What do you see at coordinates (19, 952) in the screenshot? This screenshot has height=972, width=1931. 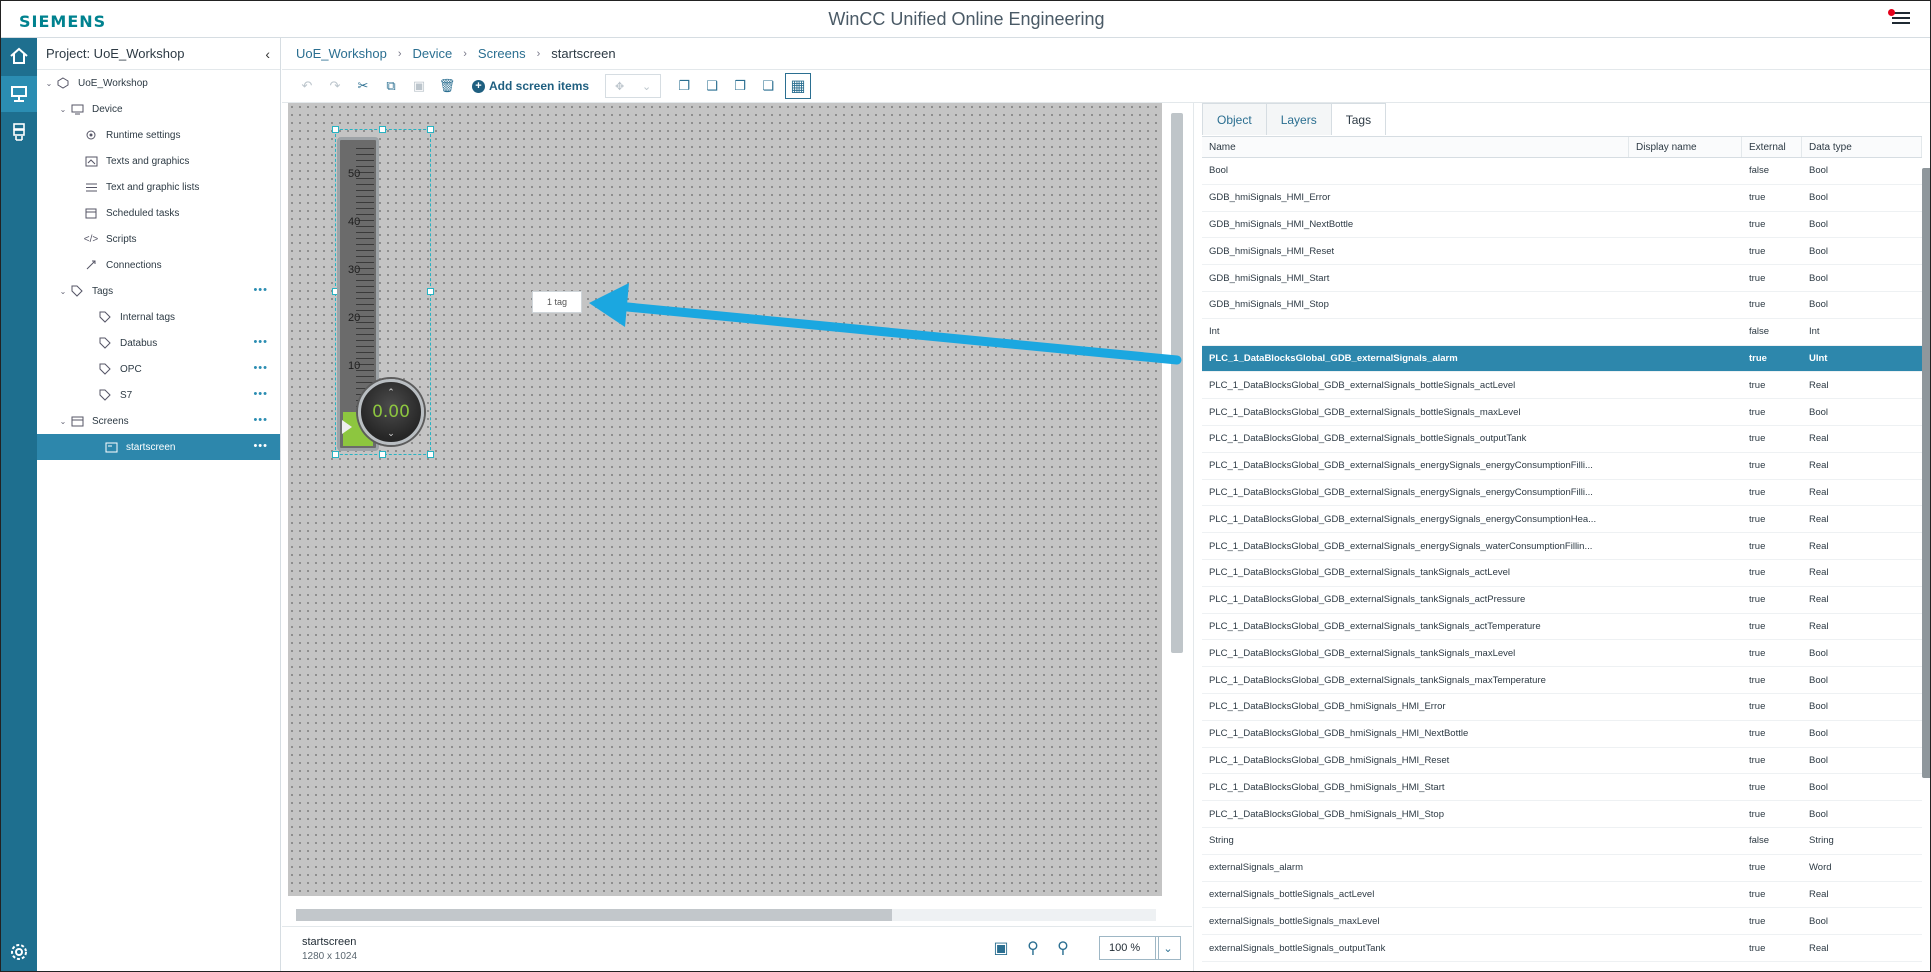 I see `settings-icon` at bounding box center [19, 952].